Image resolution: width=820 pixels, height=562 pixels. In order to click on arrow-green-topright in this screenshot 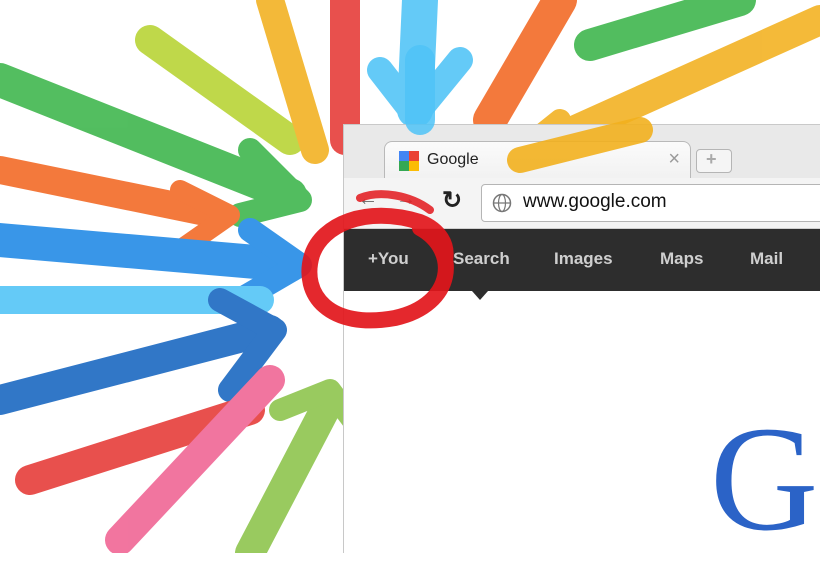, I will do `click(665, 30)`.